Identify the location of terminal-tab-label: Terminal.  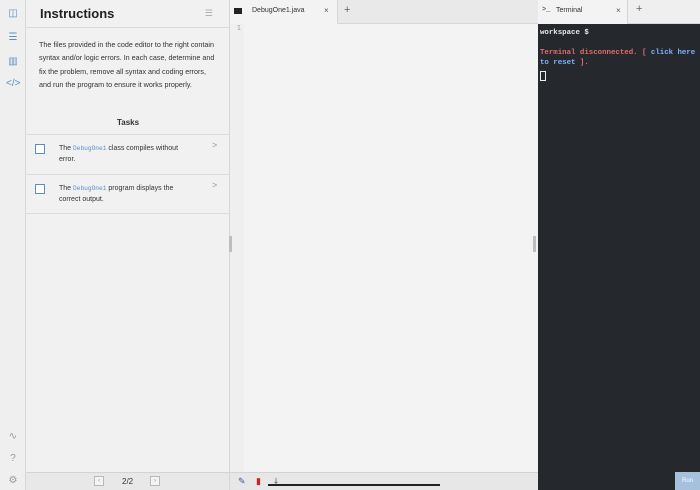
(569, 10).